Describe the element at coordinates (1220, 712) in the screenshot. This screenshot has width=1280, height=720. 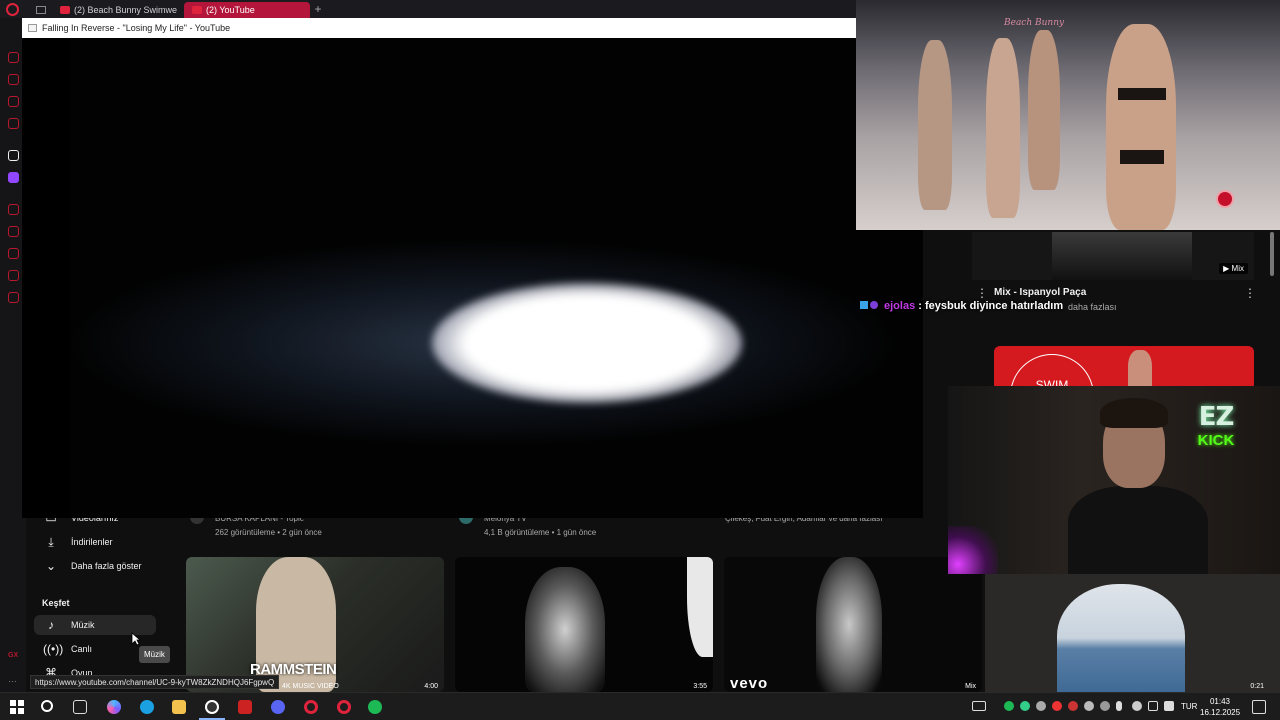
I see `clock-date: 16.12.2025` at that location.